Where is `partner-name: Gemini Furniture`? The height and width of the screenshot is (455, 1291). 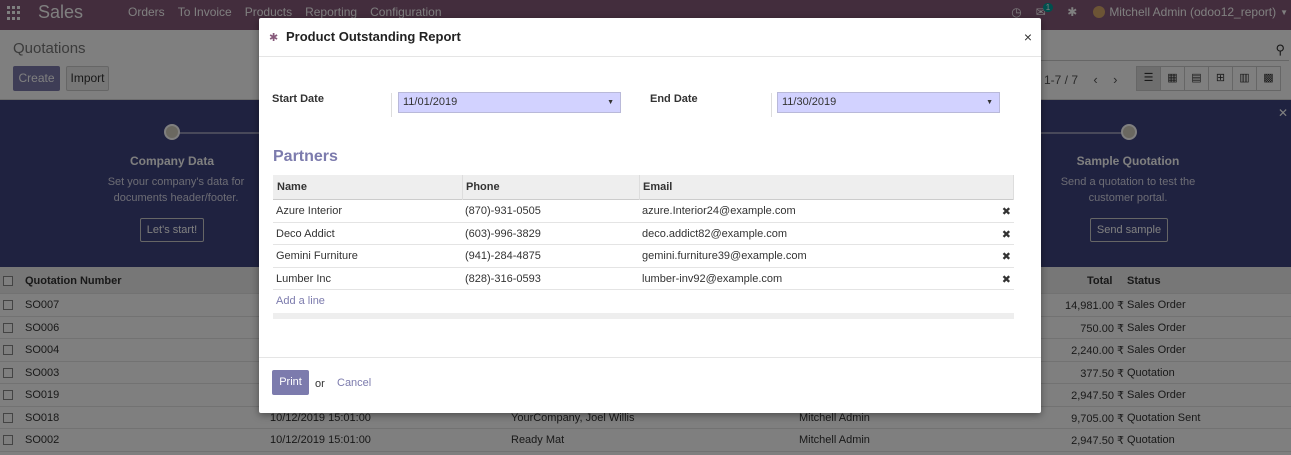
partner-name: Gemini Furniture is located at coordinates (317, 256).